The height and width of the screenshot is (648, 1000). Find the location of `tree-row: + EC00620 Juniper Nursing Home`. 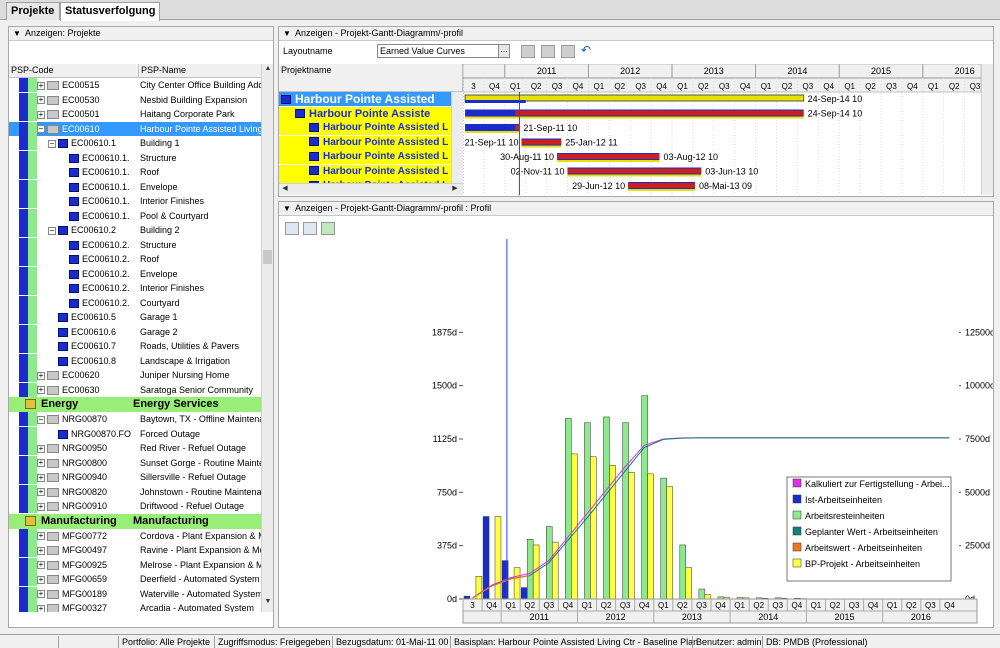

tree-row: + EC00620 Juniper Nursing Home is located at coordinates (136, 375).